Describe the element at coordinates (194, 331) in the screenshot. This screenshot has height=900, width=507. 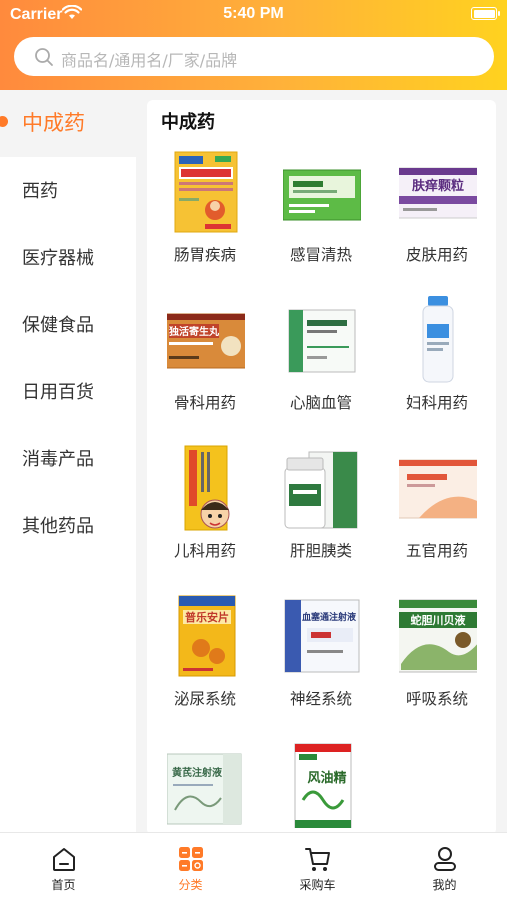
I see `product-box-text: 独活寄生丸` at that location.